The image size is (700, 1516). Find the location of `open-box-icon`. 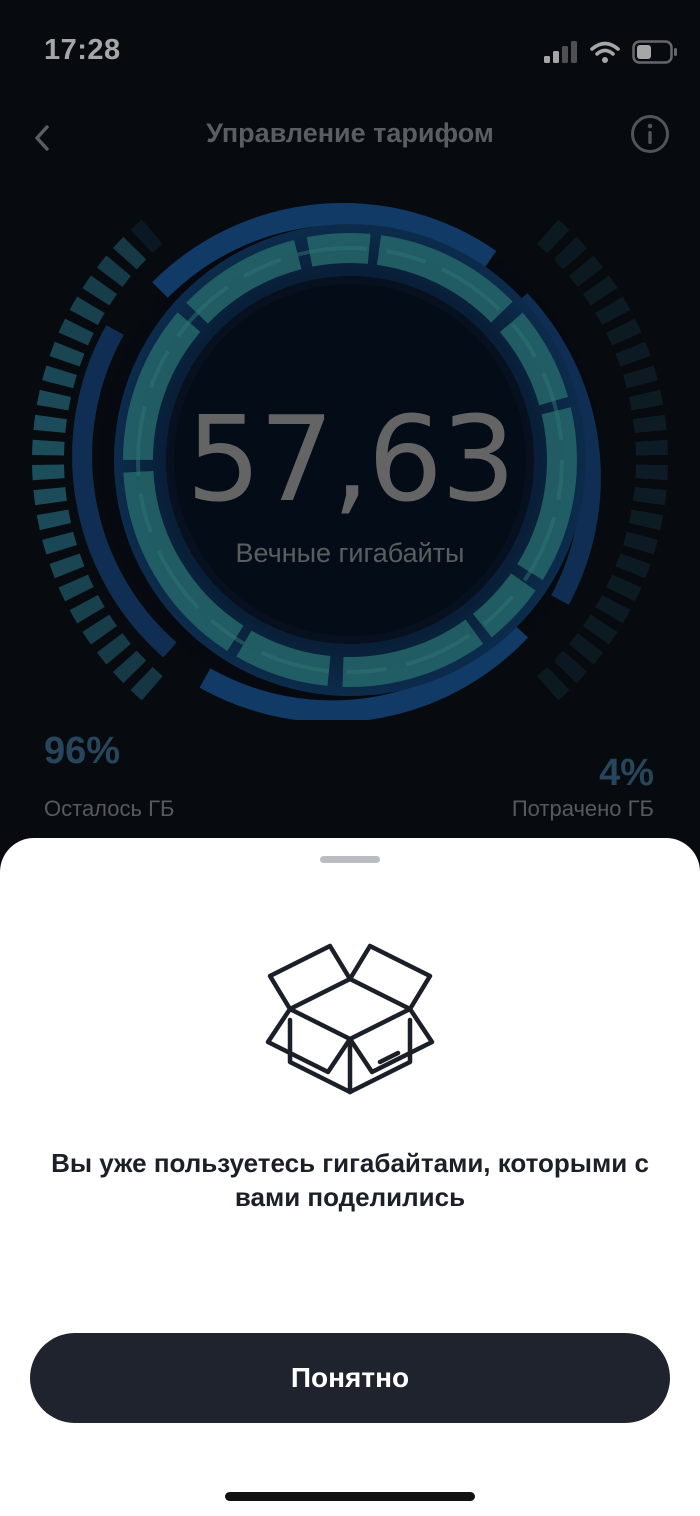

open-box-icon is located at coordinates (350, 1019).